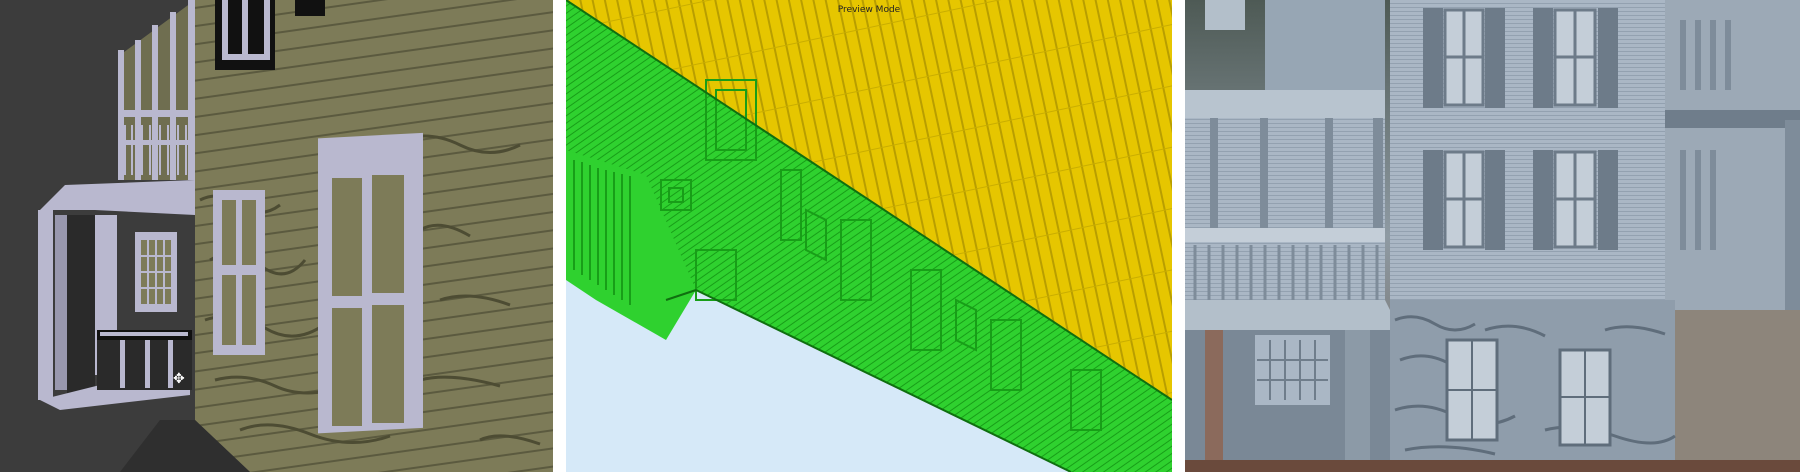 This screenshot has height=472, width=1800. I want to click on preview-mode-label: Preview Mode, so click(869, 10).